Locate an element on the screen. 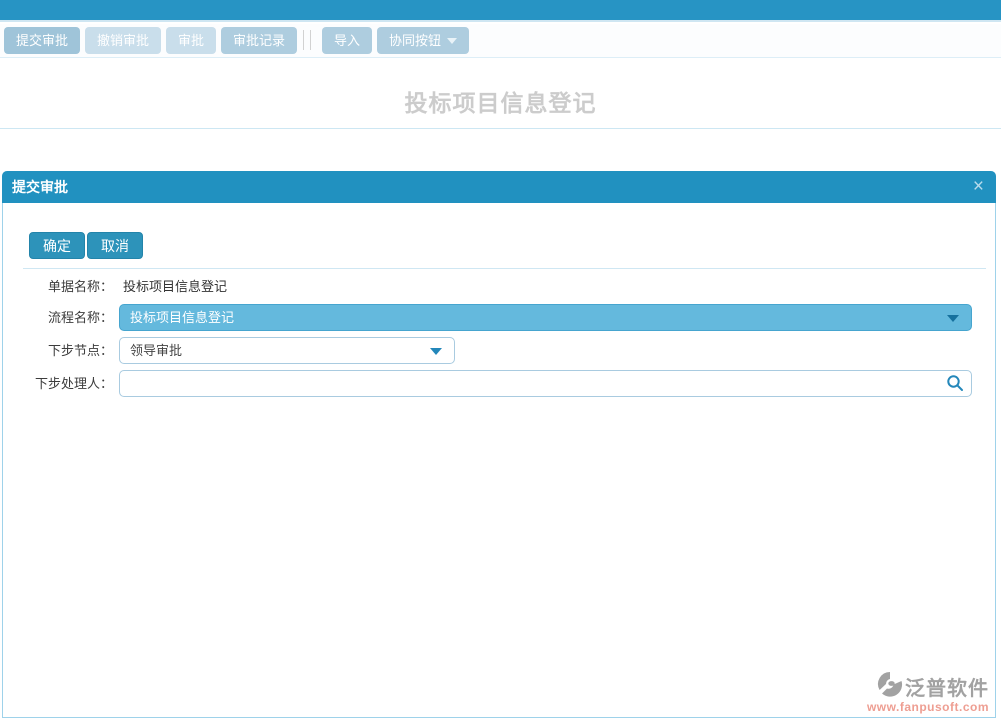  next-handler-label: 下步处理人： is located at coordinates (73, 383).